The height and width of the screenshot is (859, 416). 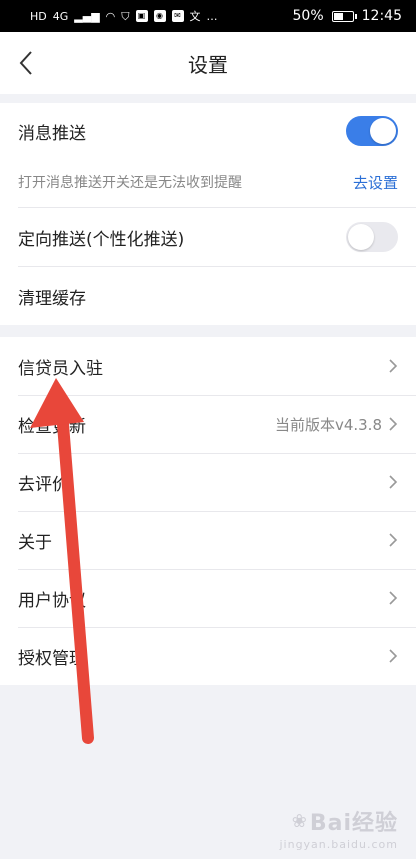 I want to click on loan-officer-join-row: 信贷员入驻, so click(x=208, y=366).